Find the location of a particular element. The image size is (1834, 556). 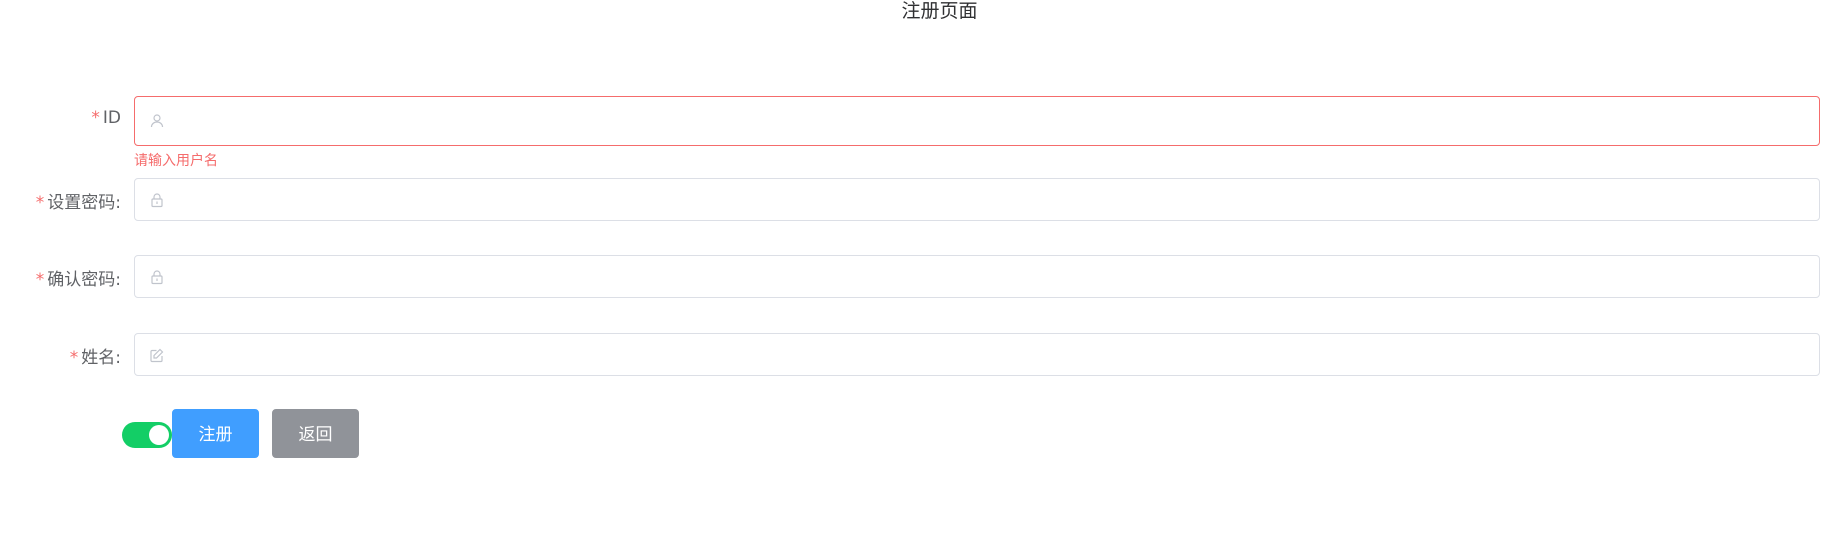

name-label: * 姓名: is located at coordinates (95, 355).